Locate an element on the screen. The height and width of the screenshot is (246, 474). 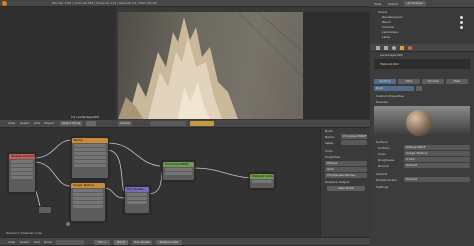
material-slot-list: Material.002 is located at coordinates (422, 64).